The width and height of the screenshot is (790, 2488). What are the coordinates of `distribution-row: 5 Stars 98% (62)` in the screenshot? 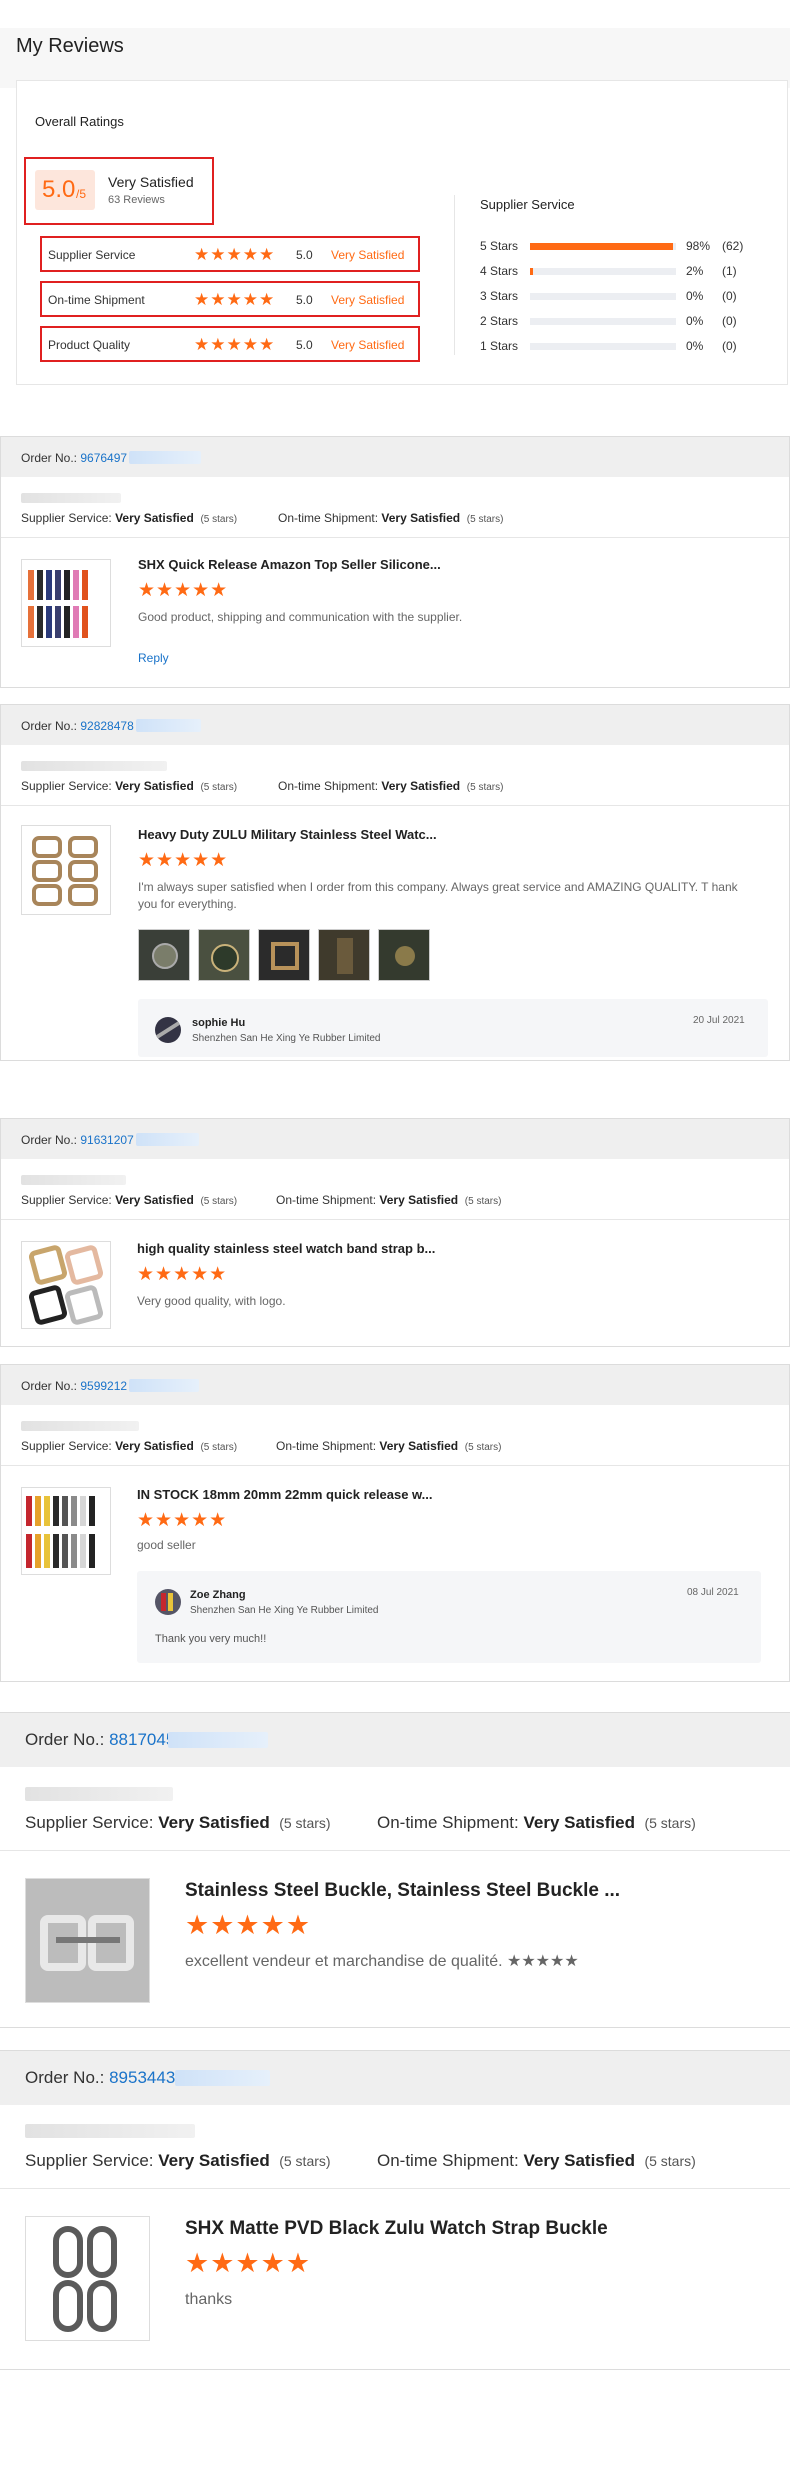 It's located at (630, 247).